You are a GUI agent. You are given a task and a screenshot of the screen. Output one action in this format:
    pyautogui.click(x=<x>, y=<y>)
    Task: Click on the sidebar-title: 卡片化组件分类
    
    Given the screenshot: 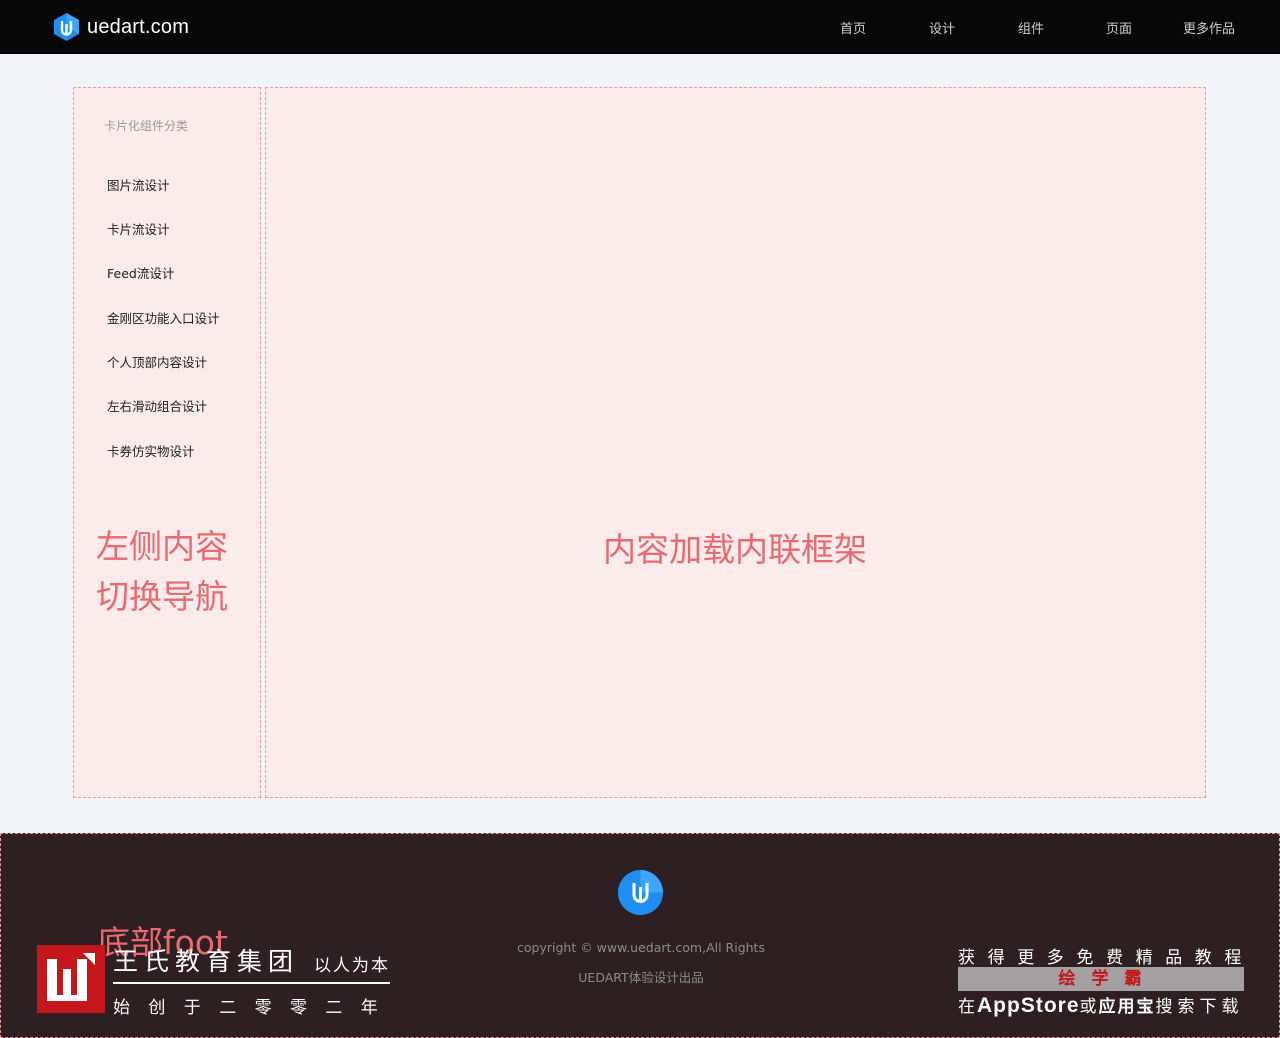 What is the action you would take?
    pyautogui.click(x=146, y=126)
    